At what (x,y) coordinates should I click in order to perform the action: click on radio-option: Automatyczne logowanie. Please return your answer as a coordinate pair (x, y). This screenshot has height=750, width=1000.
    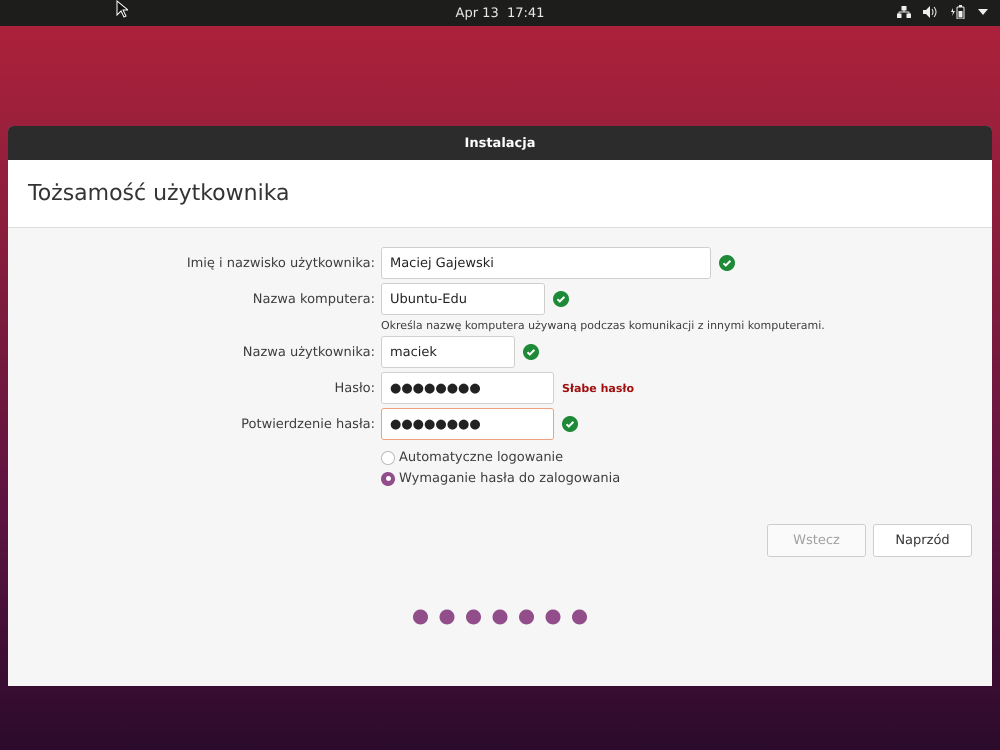
    Looking at the image, I should click on (686, 457).